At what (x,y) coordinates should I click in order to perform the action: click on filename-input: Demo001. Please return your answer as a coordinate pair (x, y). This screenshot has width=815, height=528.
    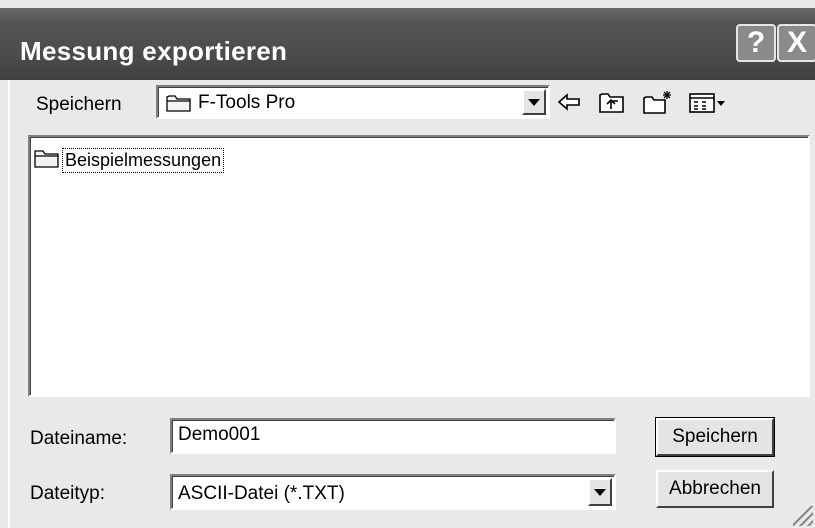
    Looking at the image, I should click on (393, 436).